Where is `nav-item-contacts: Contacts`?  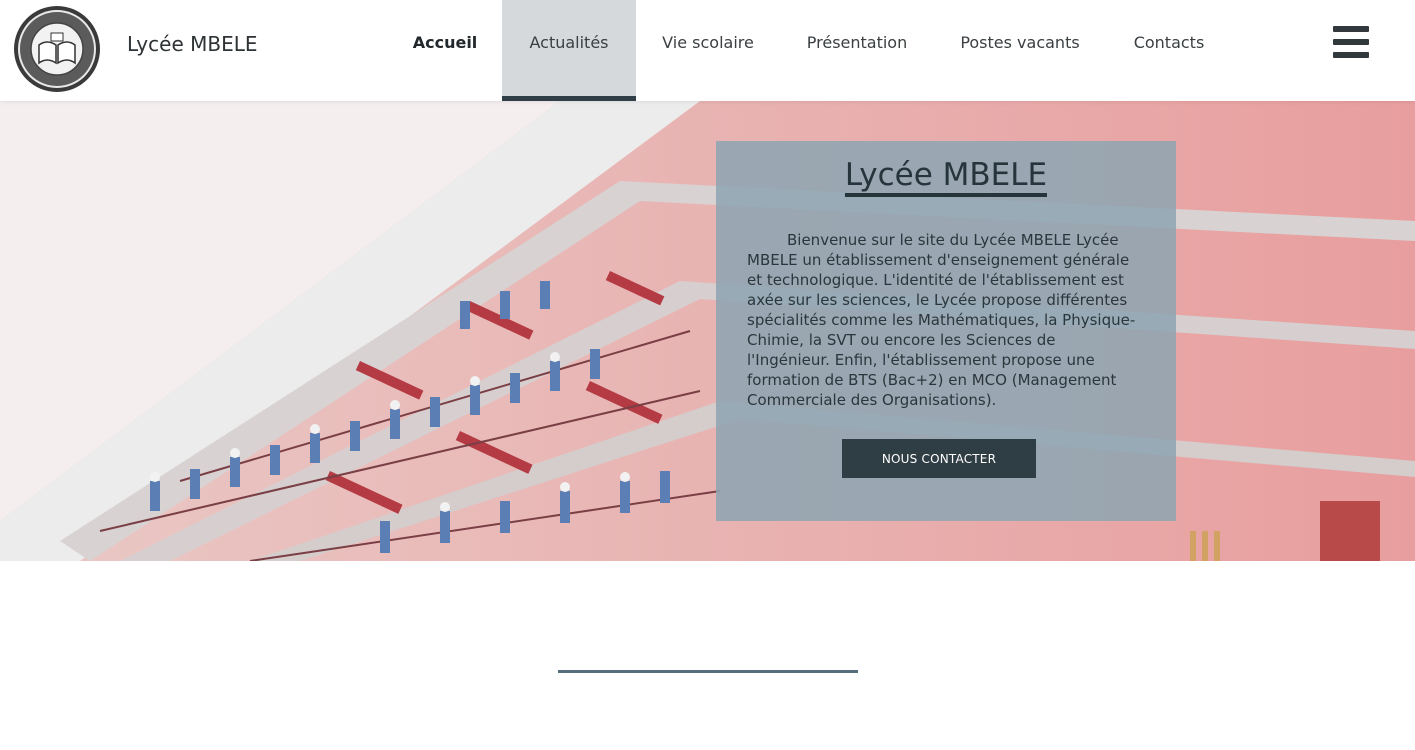
nav-item-contacts: Contacts is located at coordinates (1169, 50).